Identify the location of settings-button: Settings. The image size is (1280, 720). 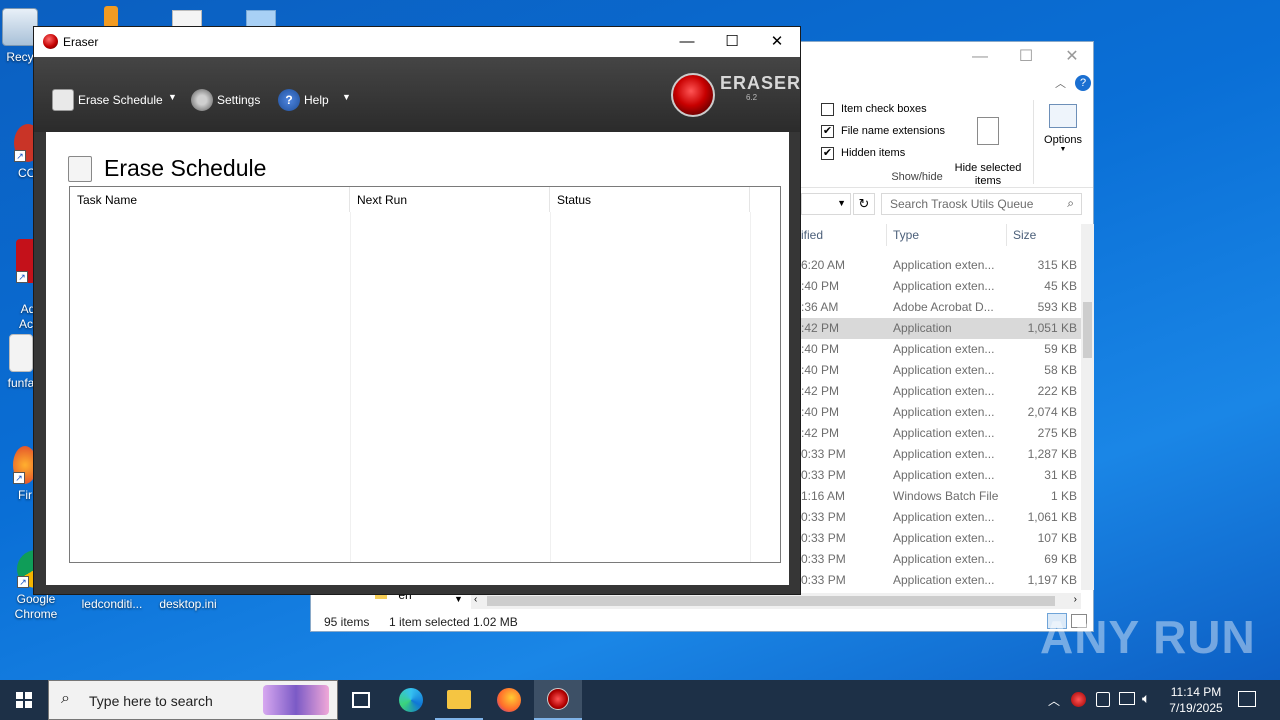
(225, 100).